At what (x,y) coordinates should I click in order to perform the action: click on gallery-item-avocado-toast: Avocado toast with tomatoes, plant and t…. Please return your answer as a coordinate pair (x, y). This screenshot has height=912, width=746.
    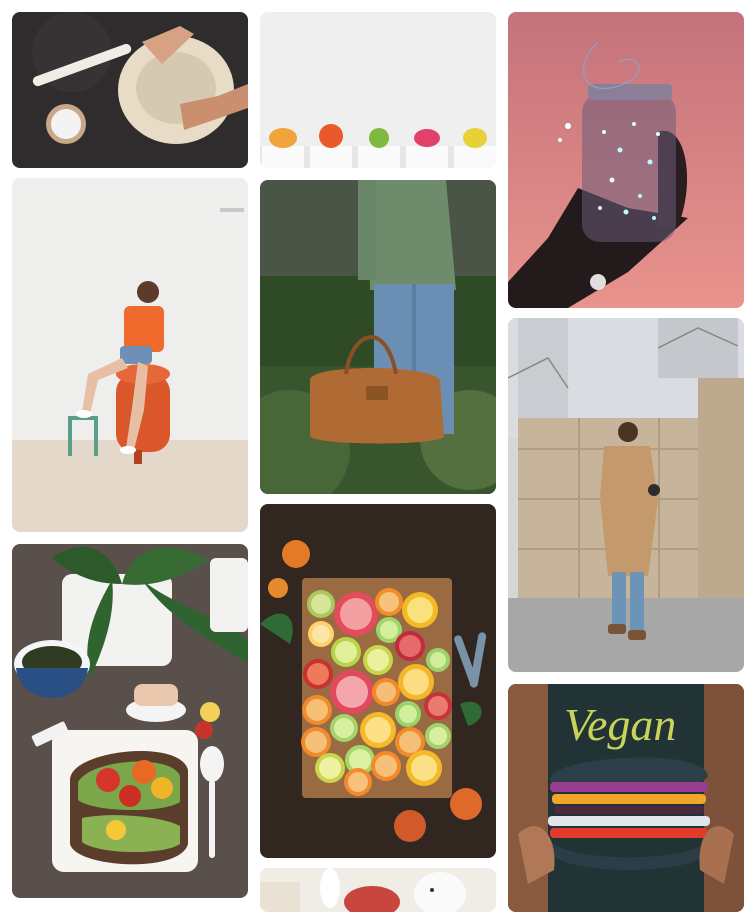
    Looking at the image, I should click on (130, 721).